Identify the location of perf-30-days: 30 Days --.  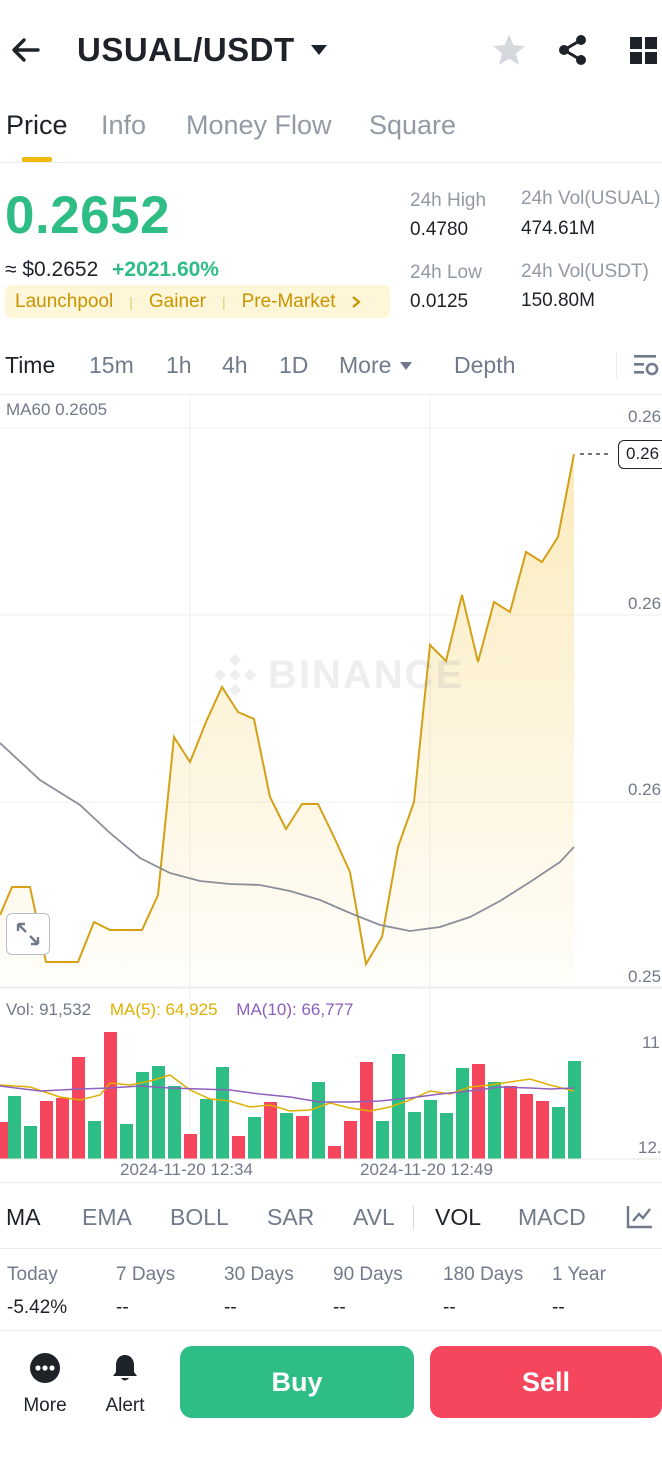
(259, 1291).